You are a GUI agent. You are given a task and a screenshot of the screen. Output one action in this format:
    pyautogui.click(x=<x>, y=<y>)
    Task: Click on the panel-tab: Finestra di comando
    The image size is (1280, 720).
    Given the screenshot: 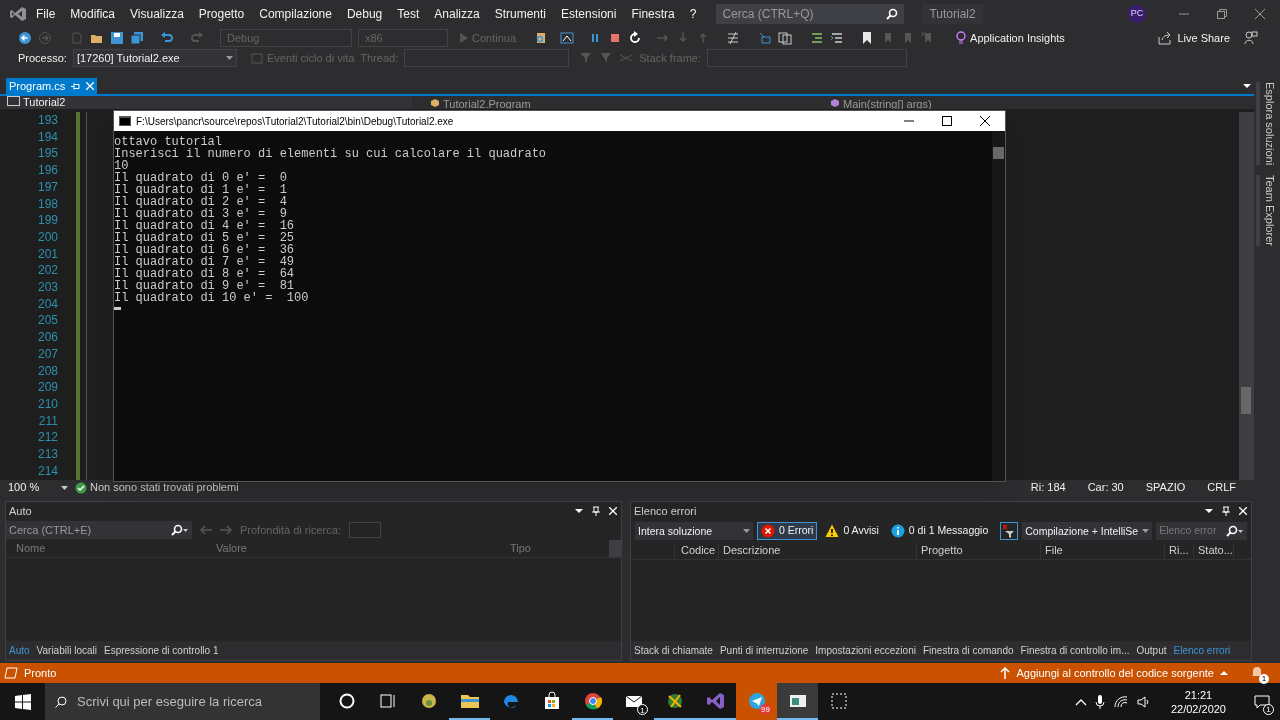 What is the action you would take?
    pyautogui.click(x=968, y=650)
    